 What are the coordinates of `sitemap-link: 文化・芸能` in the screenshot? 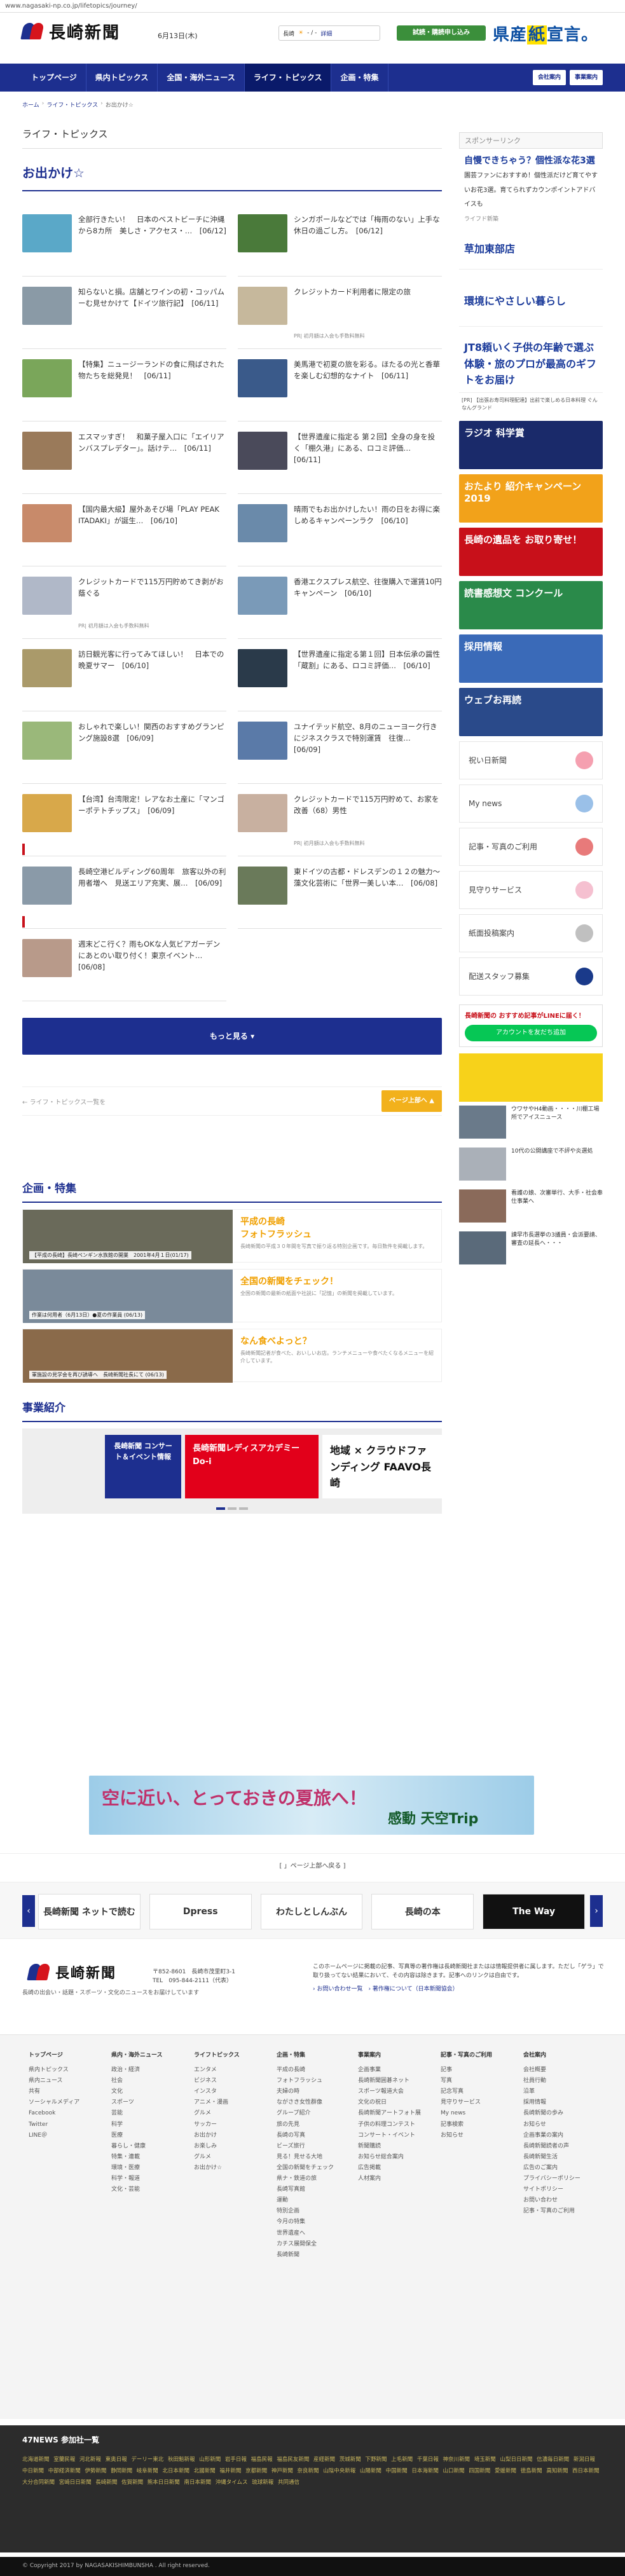 It's located at (137, 2189).